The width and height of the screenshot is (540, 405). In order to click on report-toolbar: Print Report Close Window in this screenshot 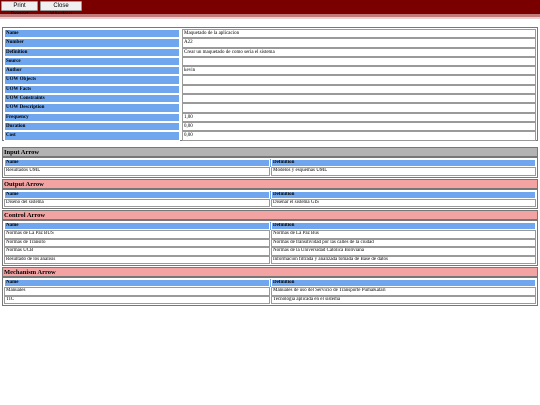, I will do `click(270, 9)`.